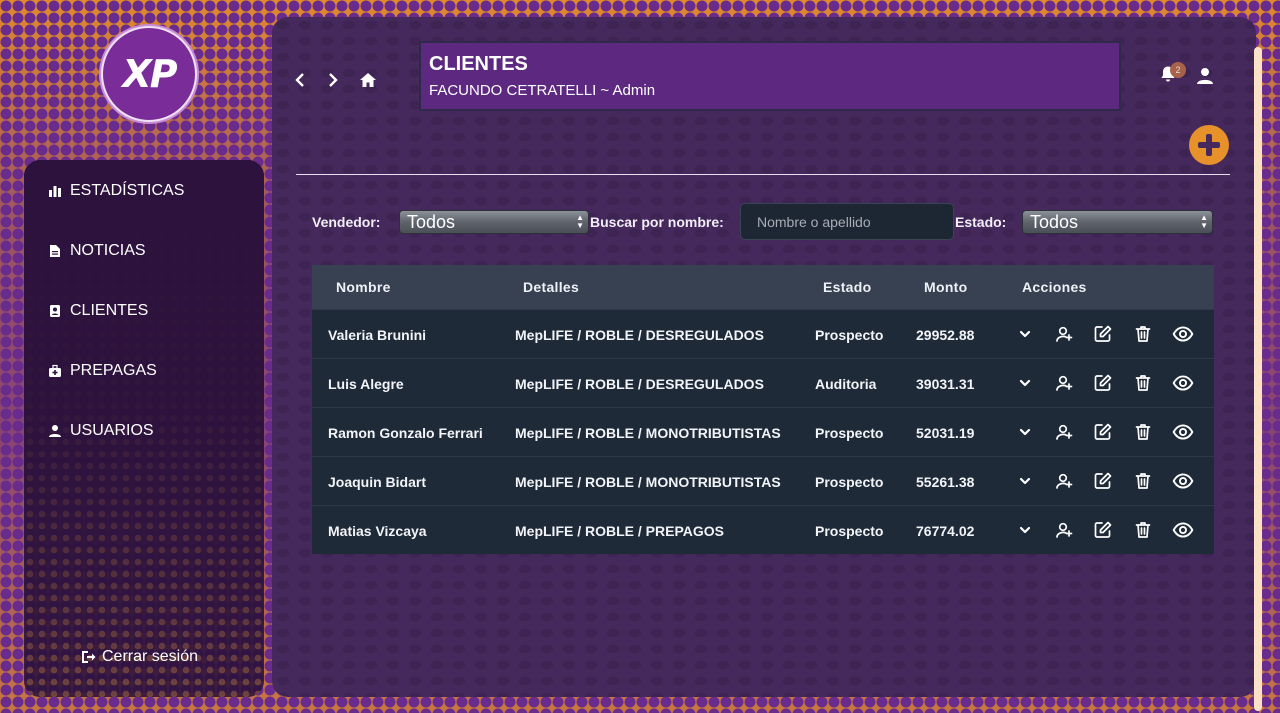 The width and height of the screenshot is (1280, 713). What do you see at coordinates (112, 430) in the screenshot?
I see `sidebar-item-label: USUARIOS` at bounding box center [112, 430].